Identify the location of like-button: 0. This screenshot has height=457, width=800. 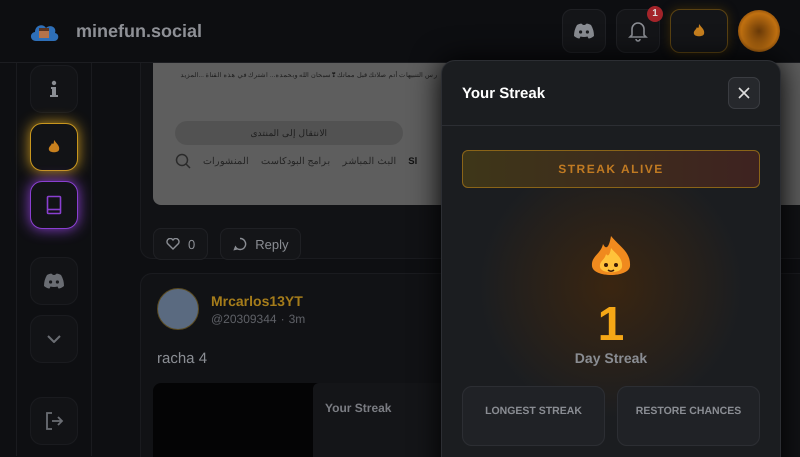
(180, 244).